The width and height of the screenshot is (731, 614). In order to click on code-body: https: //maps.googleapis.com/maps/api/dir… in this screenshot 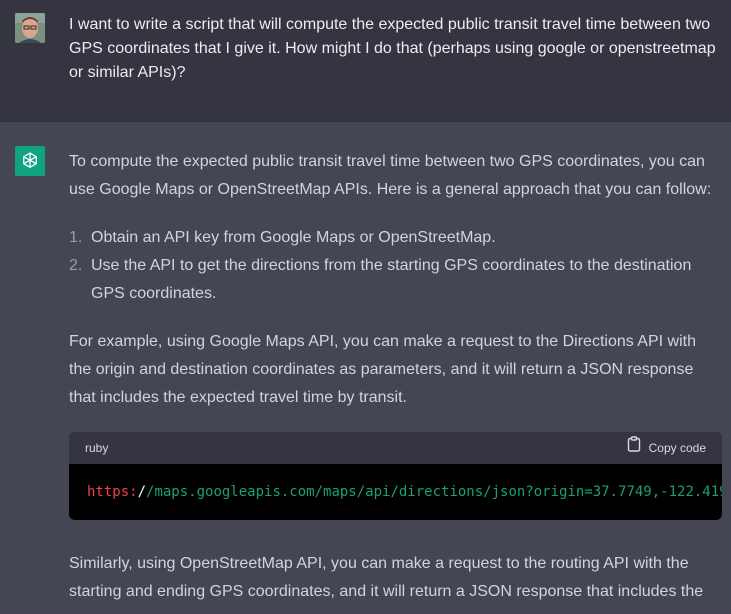, I will do `click(395, 492)`.